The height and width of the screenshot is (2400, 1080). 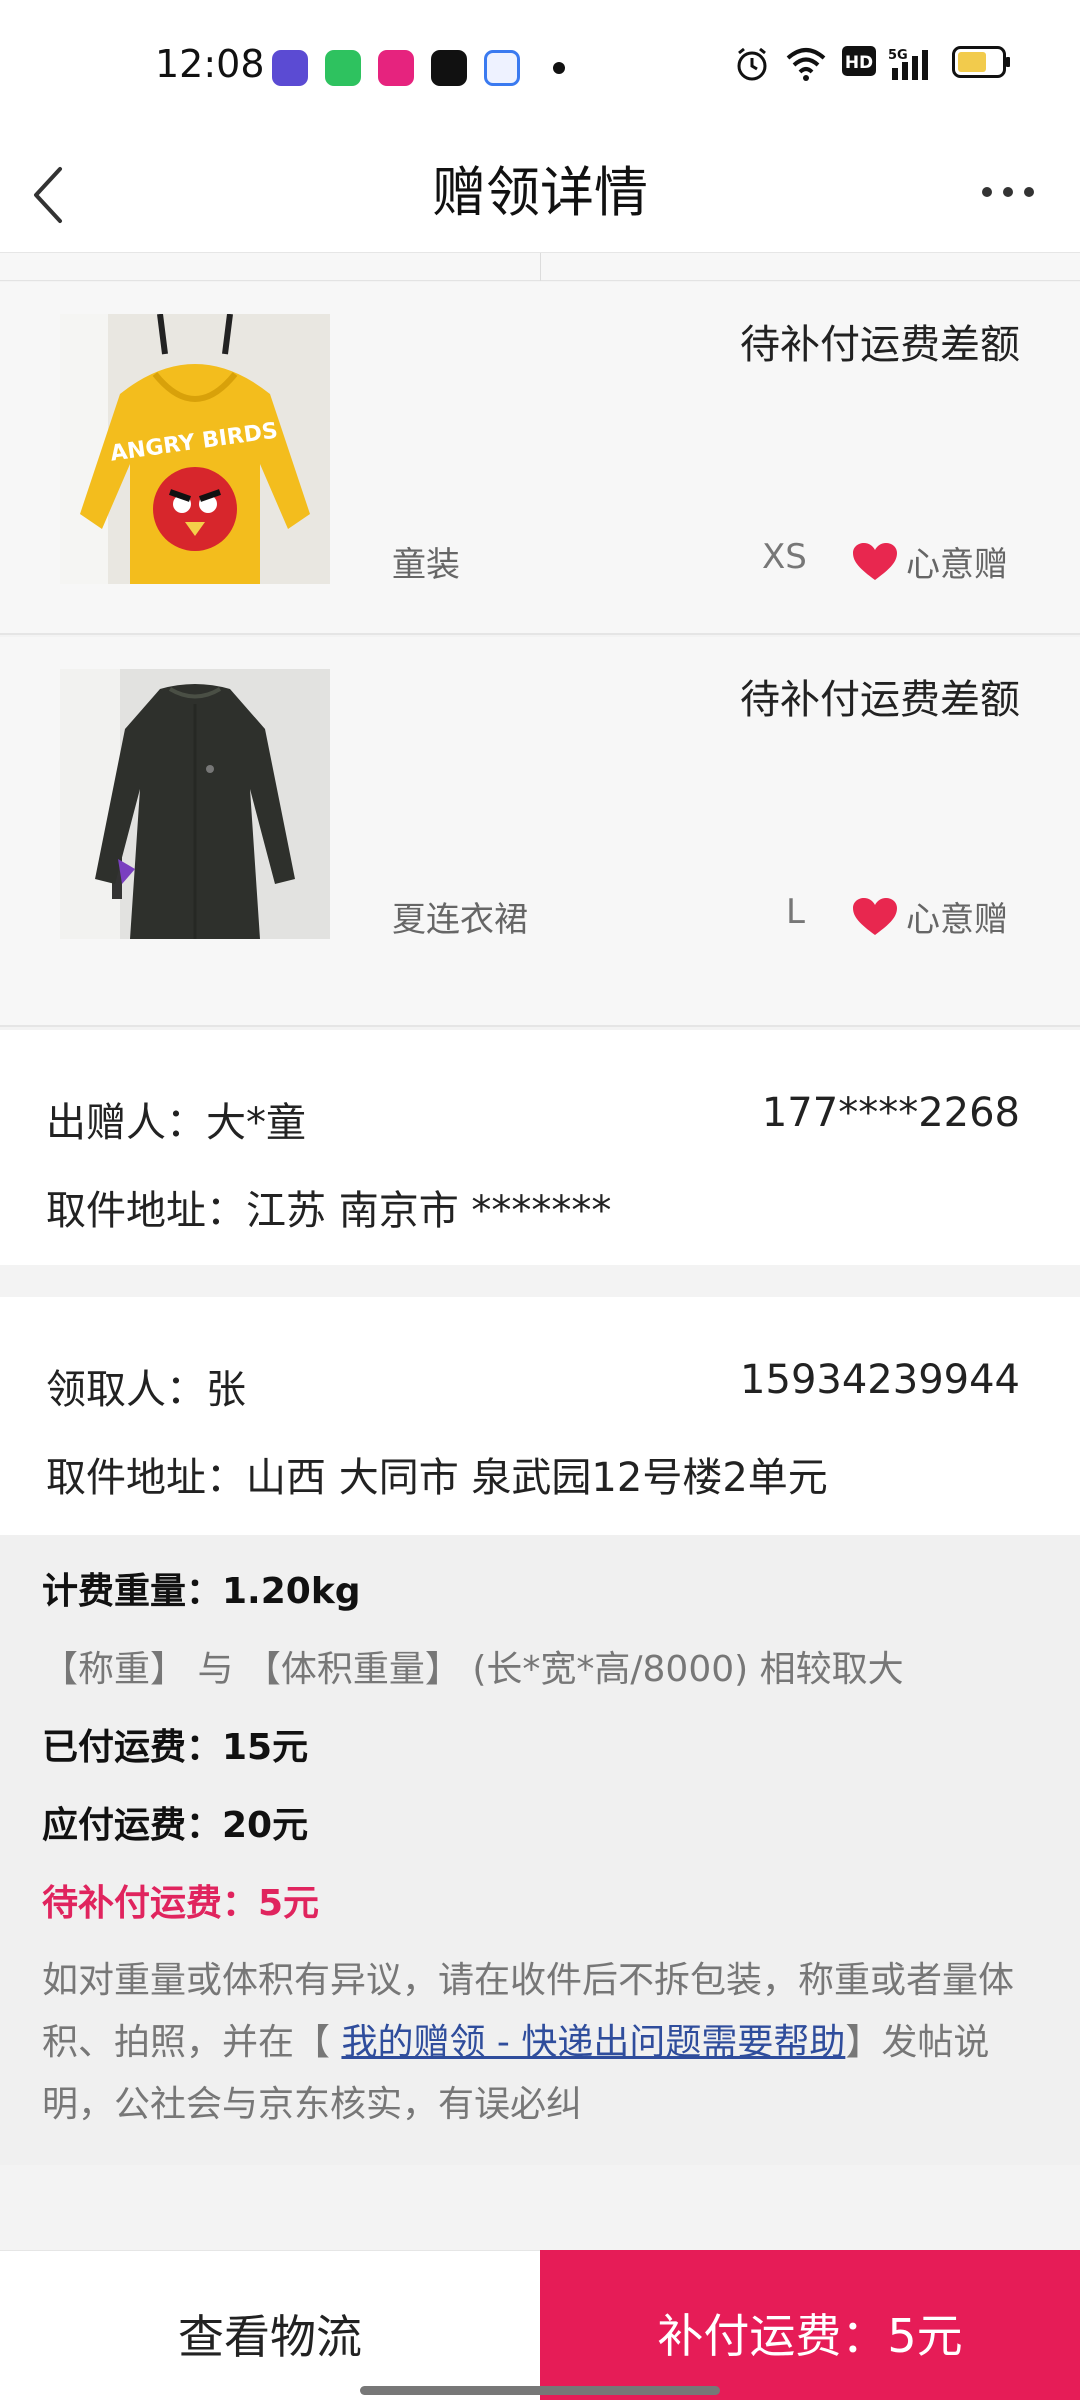 What do you see at coordinates (540, 67) in the screenshot?
I see `status-bar: 12:08 HD 5G` at bounding box center [540, 67].